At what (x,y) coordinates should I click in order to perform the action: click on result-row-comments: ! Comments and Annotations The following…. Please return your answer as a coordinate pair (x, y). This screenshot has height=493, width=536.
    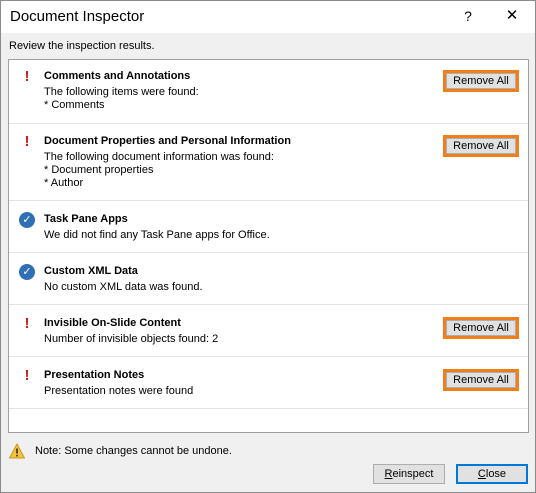
    Looking at the image, I should click on (268, 92).